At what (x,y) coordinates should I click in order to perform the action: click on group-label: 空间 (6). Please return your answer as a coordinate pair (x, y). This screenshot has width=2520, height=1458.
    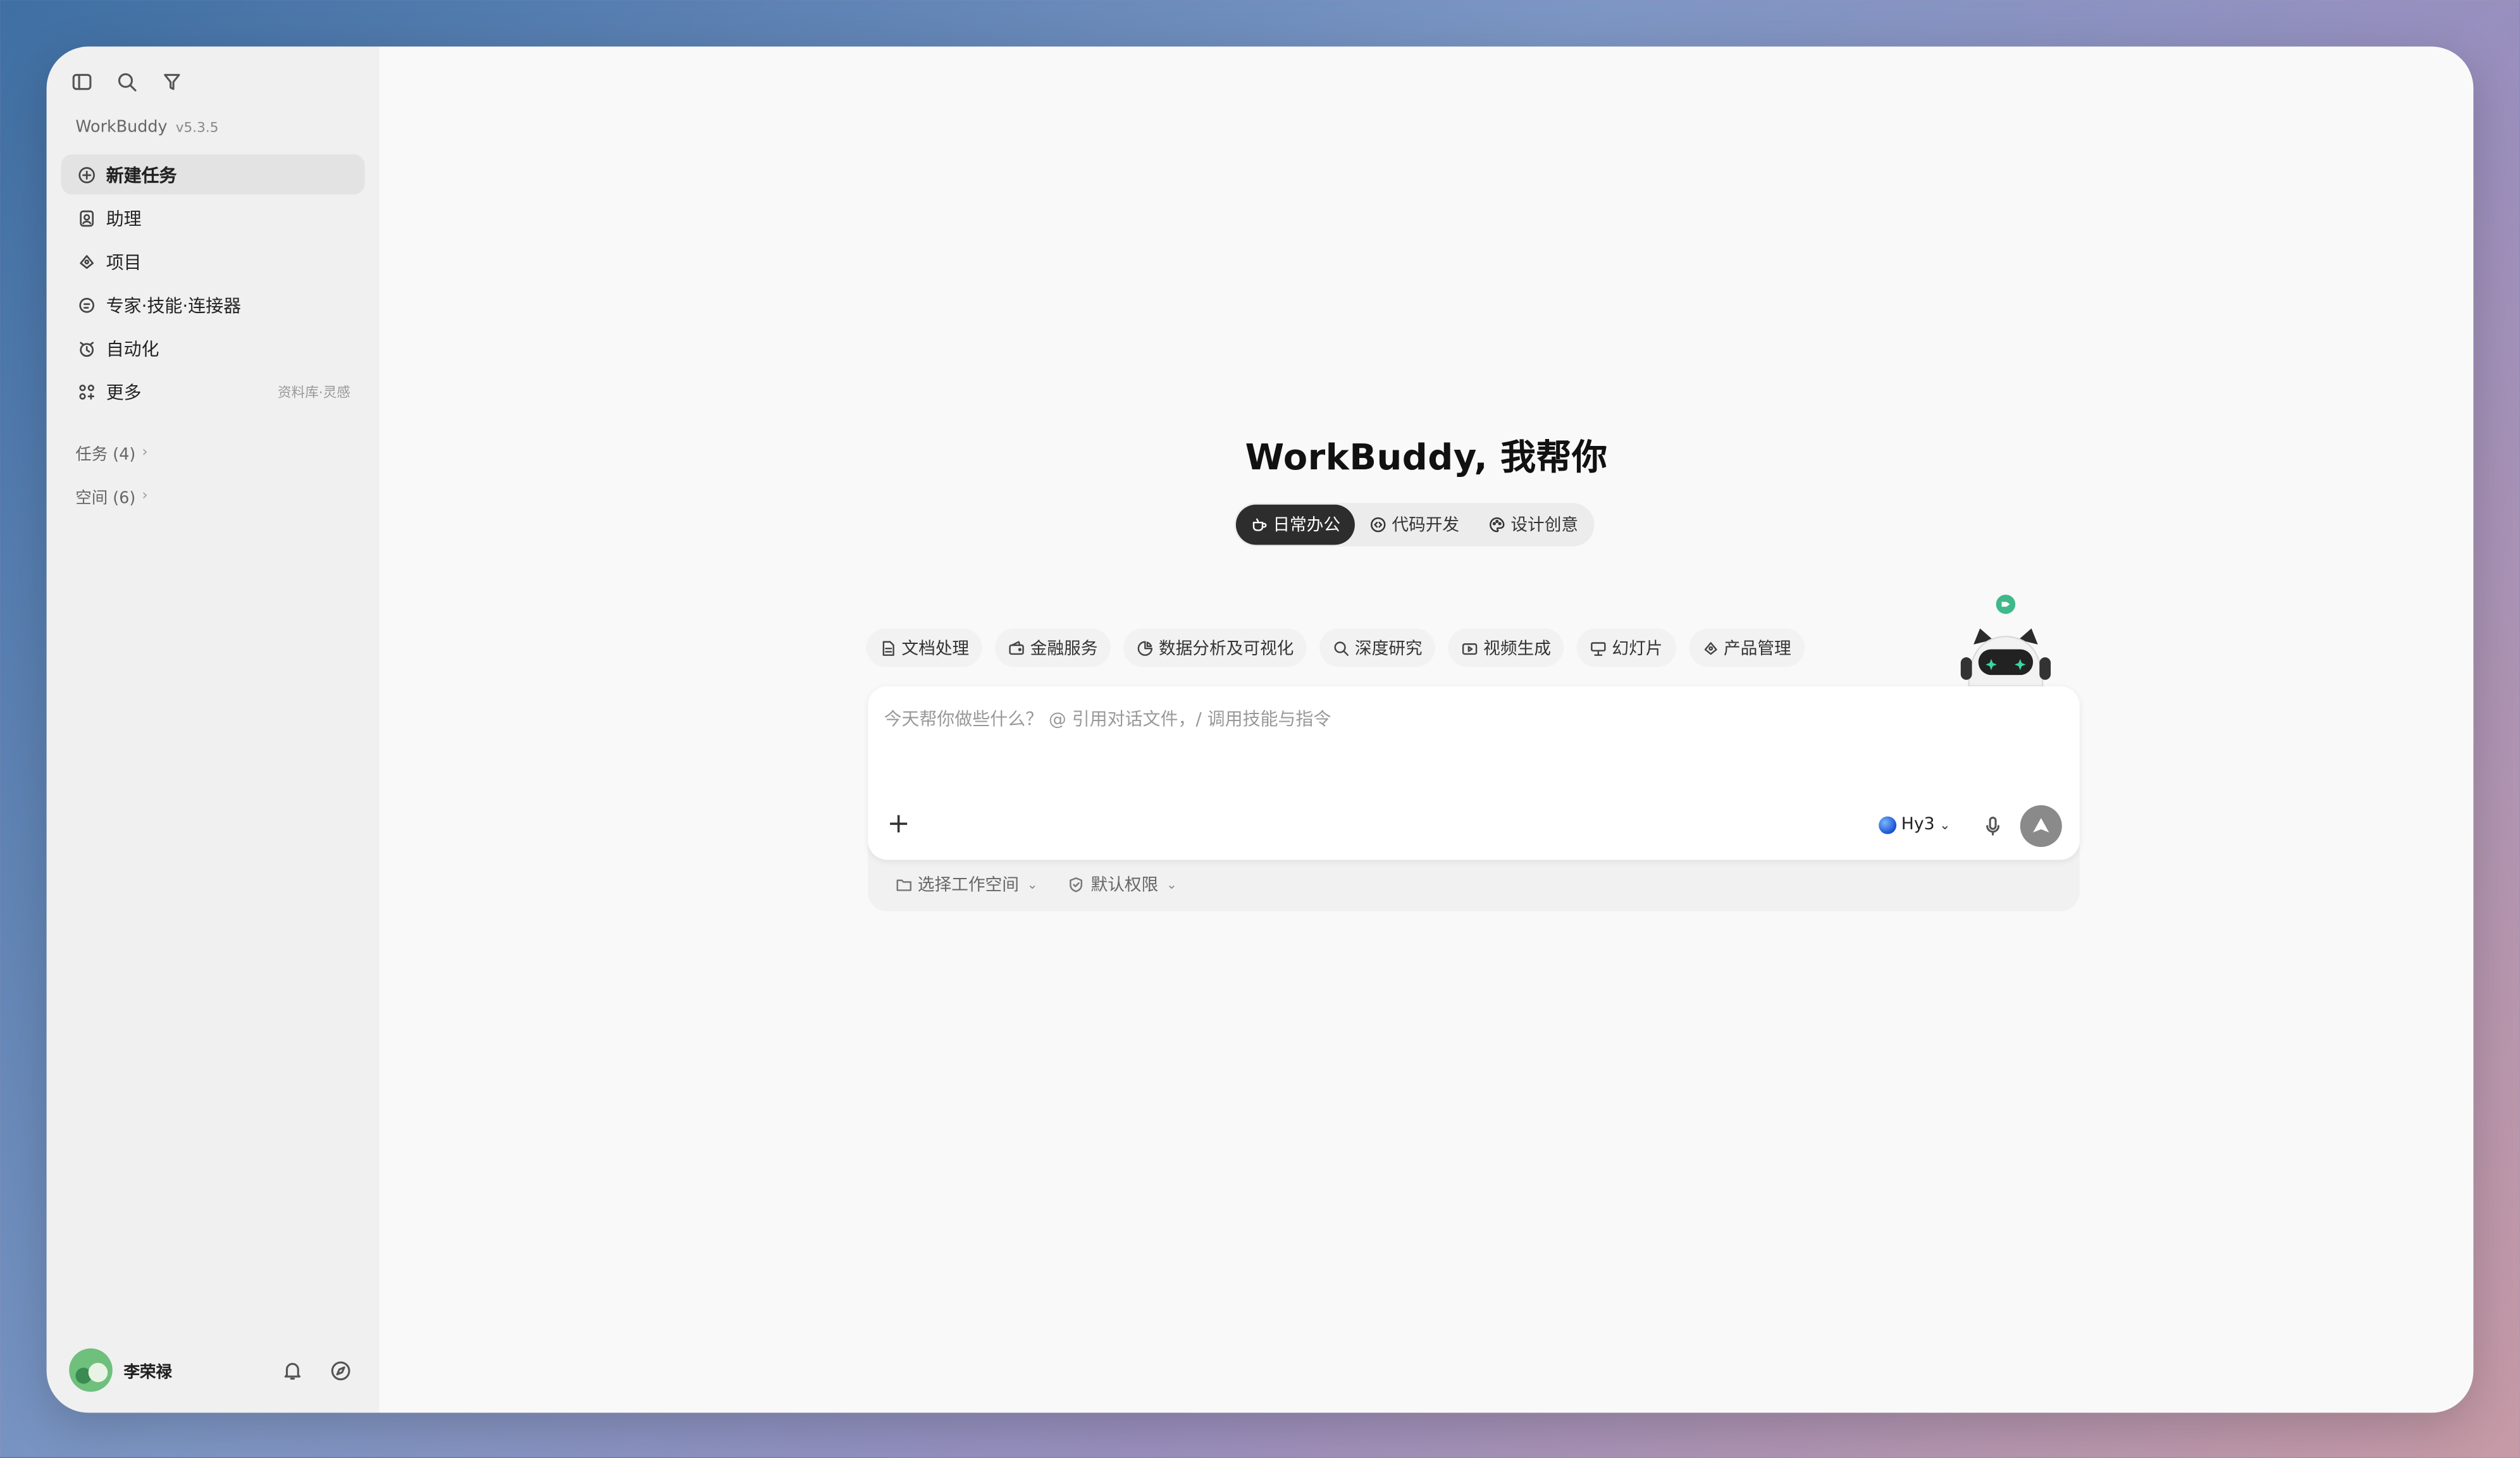
    Looking at the image, I should click on (105, 499).